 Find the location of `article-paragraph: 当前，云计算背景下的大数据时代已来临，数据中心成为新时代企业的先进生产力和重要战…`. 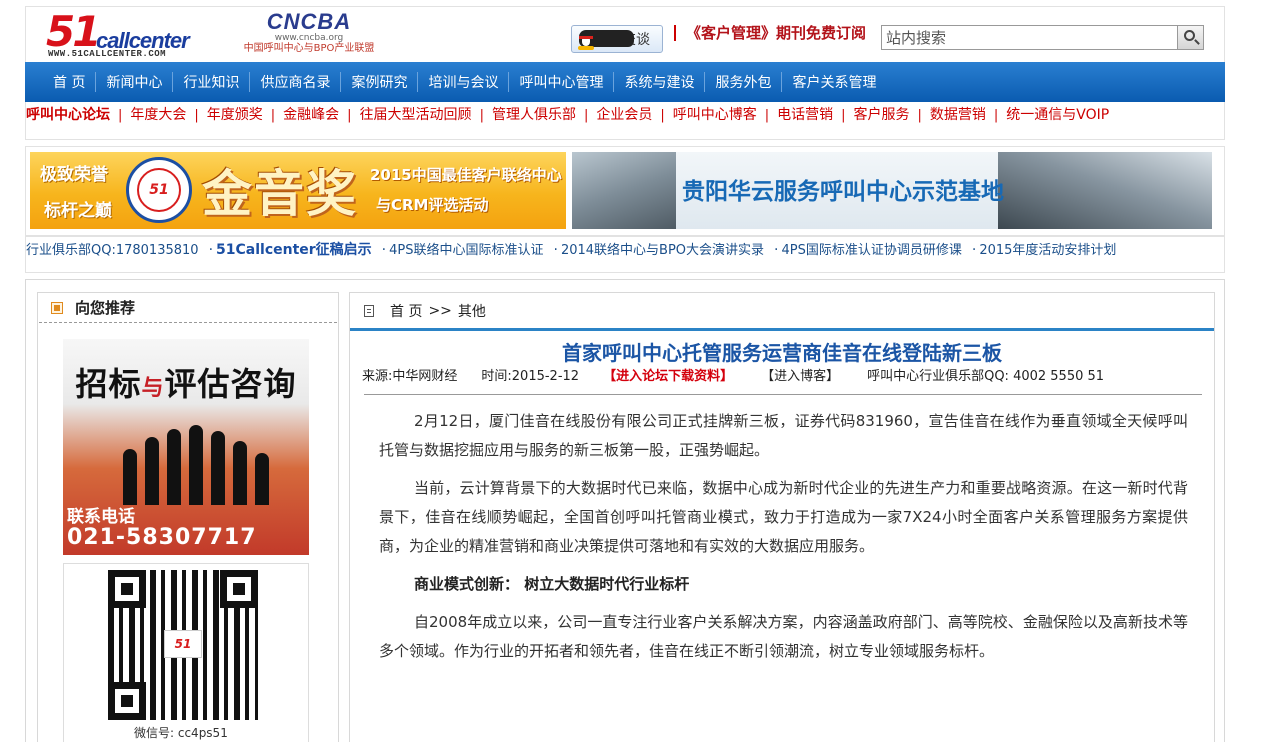

article-paragraph: 当前，云计算背景下的大数据时代已来临，数据中心成为新时代企业的先进生产力和重要战… is located at coordinates (783, 517).